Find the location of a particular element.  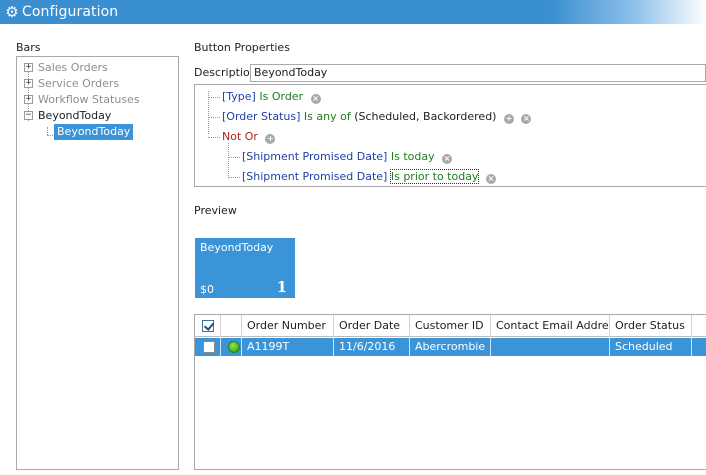

description-input: BeyondToday is located at coordinates (478, 73).